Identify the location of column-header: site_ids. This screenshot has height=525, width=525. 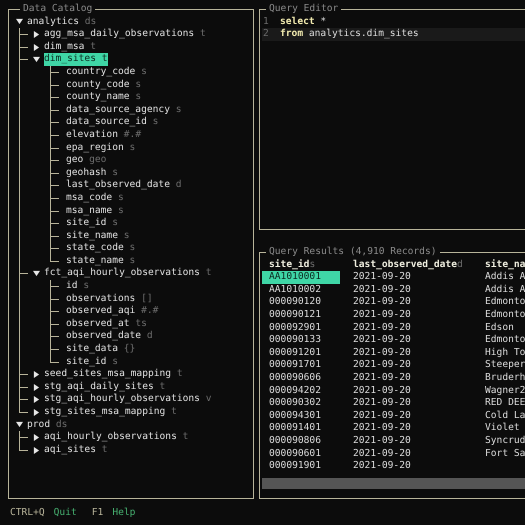
(304, 265).